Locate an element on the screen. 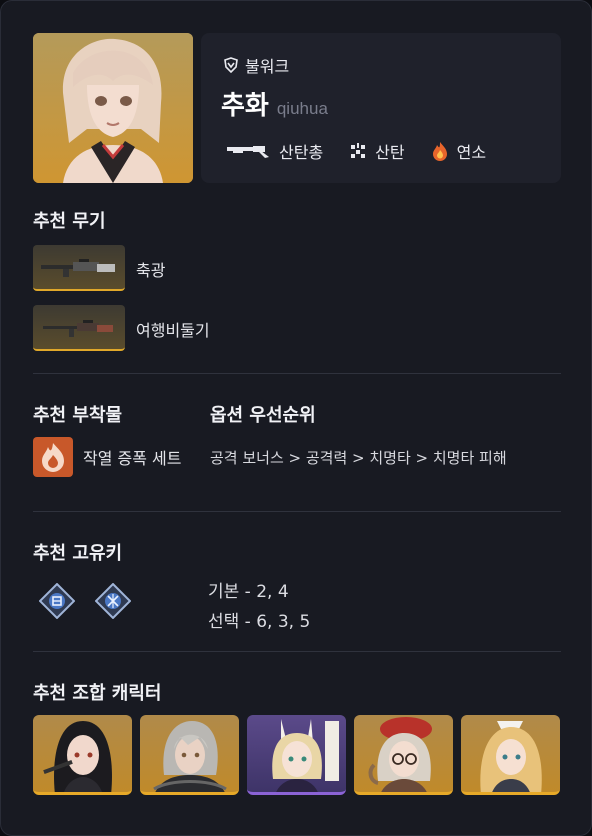 This screenshot has height=836, width=592. element-attr: 연소 is located at coordinates (458, 151).